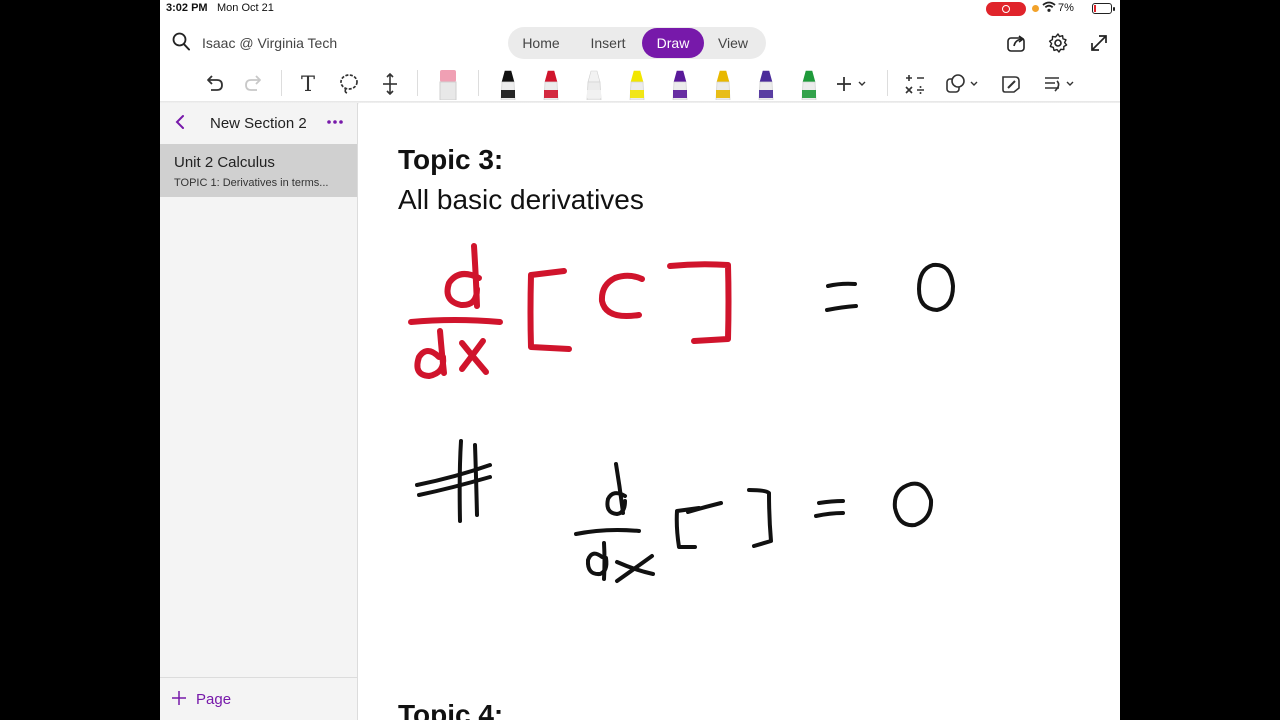  Describe the element at coordinates (1066, 8) in the screenshot. I see `battery-percent: 7%` at that location.